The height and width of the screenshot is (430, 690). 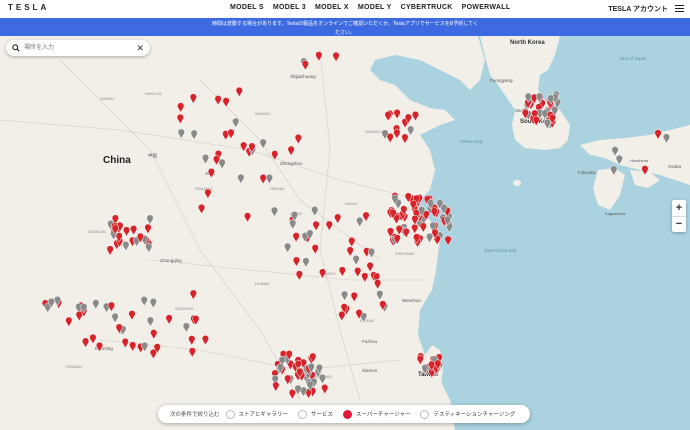 What do you see at coordinates (587, 172) in the screenshot?
I see `fukuoka-label: Fukuoka` at bounding box center [587, 172].